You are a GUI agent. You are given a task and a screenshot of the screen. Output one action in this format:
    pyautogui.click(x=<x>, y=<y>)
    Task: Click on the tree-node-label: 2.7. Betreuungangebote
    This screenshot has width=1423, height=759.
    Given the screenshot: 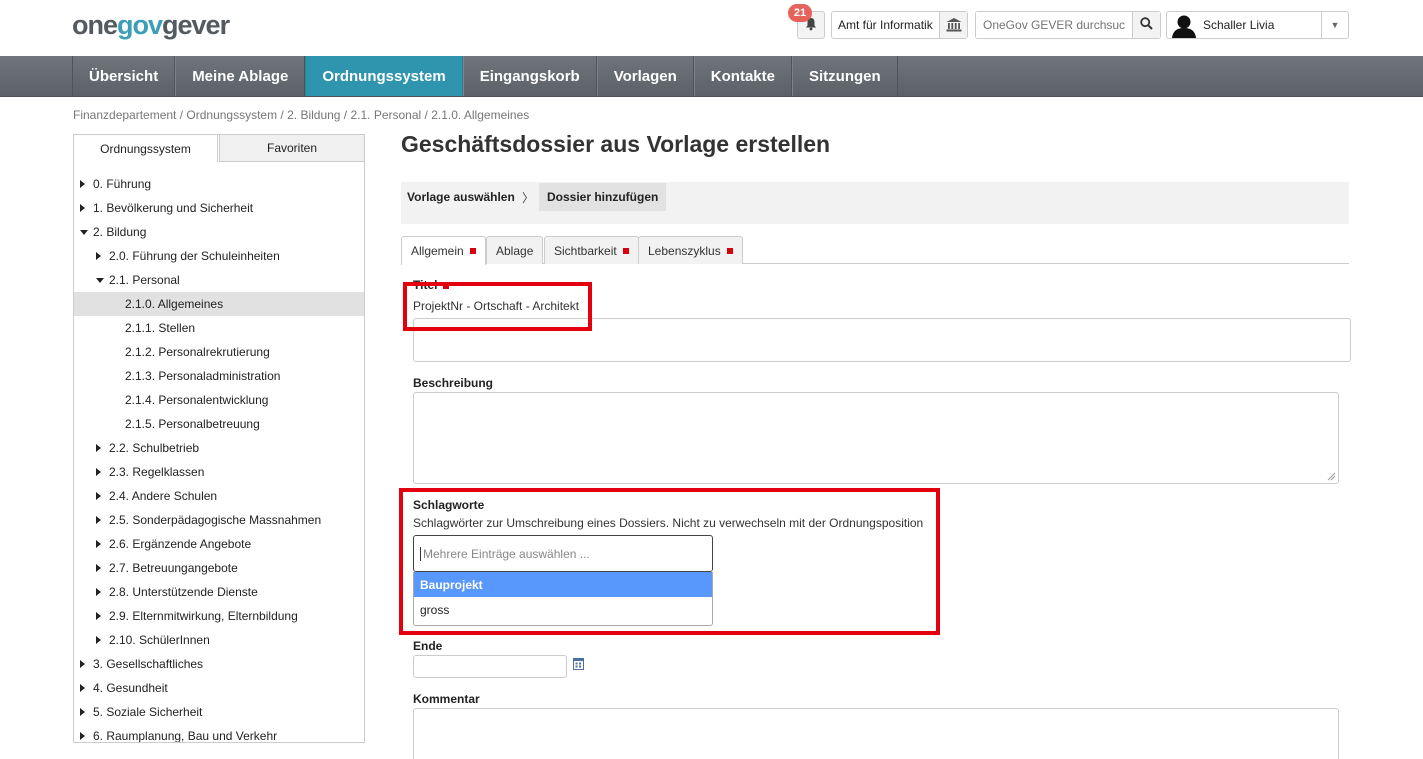 What is the action you would take?
    pyautogui.click(x=173, y=568)
    